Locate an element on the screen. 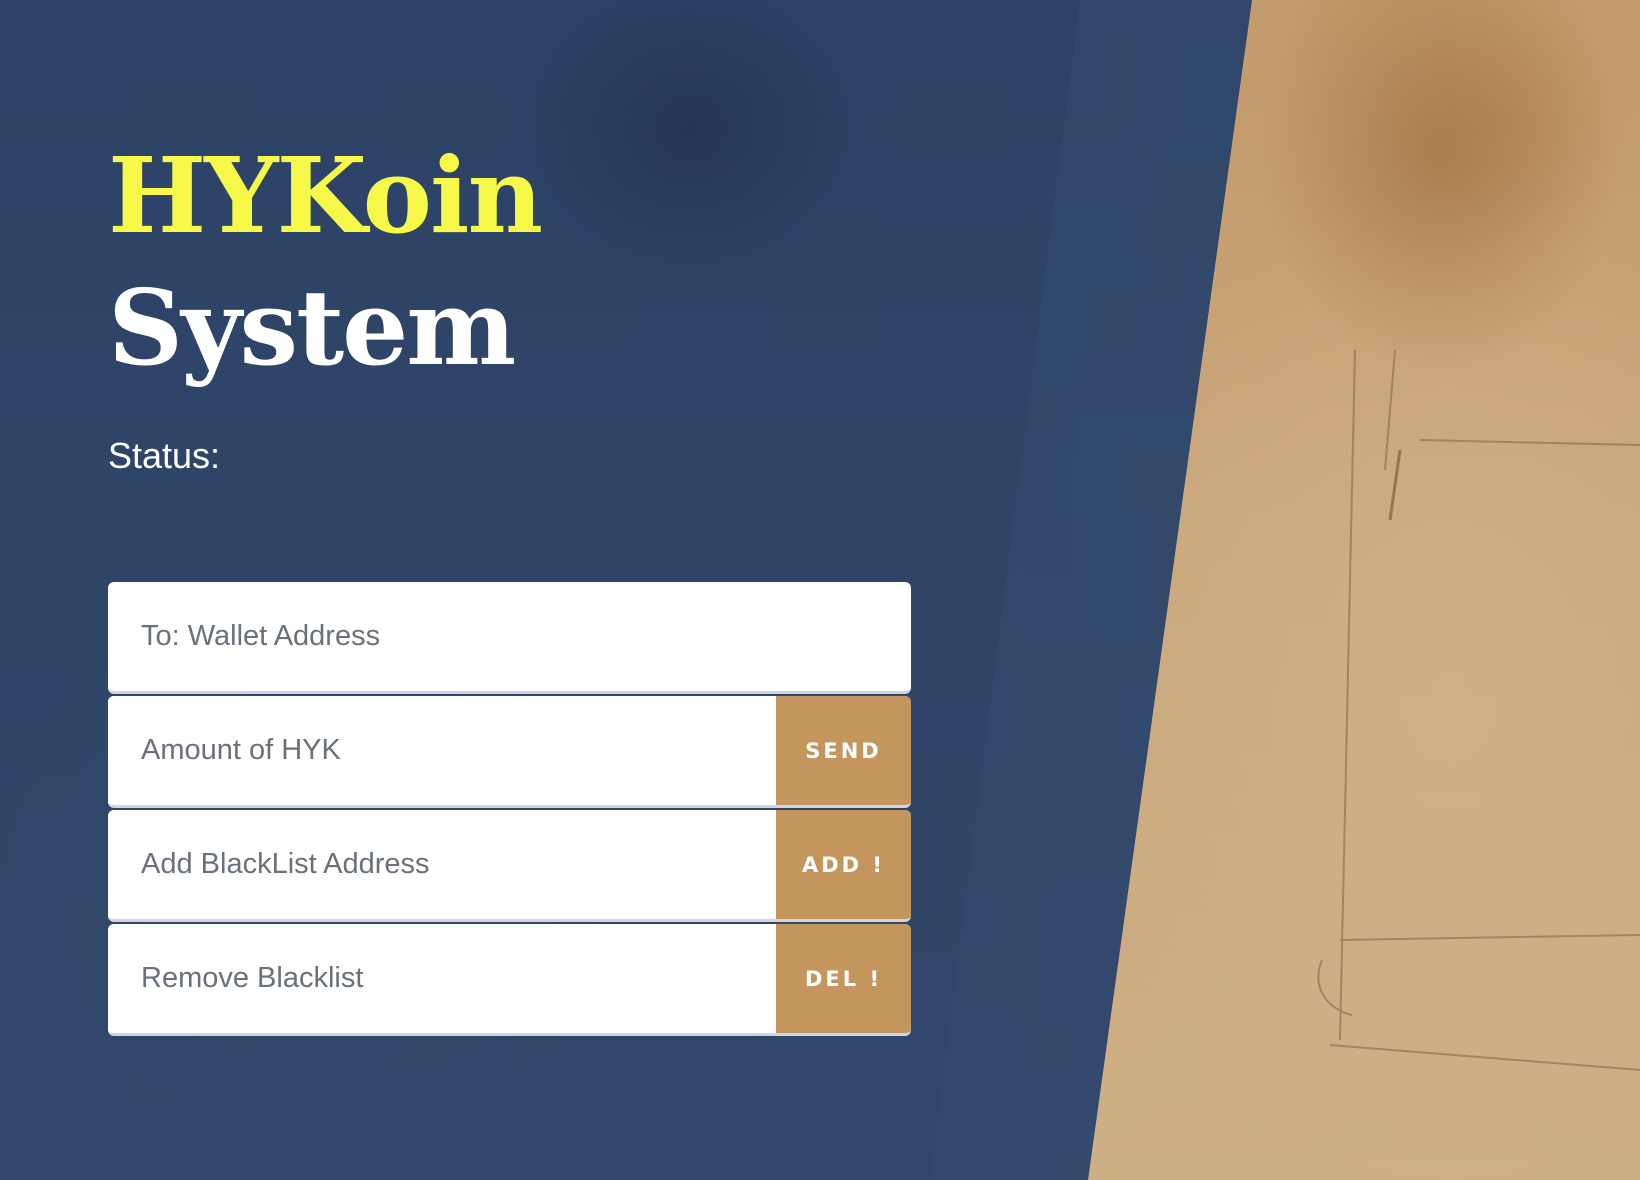 This screenshot has width=1640, height=1180. status-row: Status: is located at coordinates (164, 456).